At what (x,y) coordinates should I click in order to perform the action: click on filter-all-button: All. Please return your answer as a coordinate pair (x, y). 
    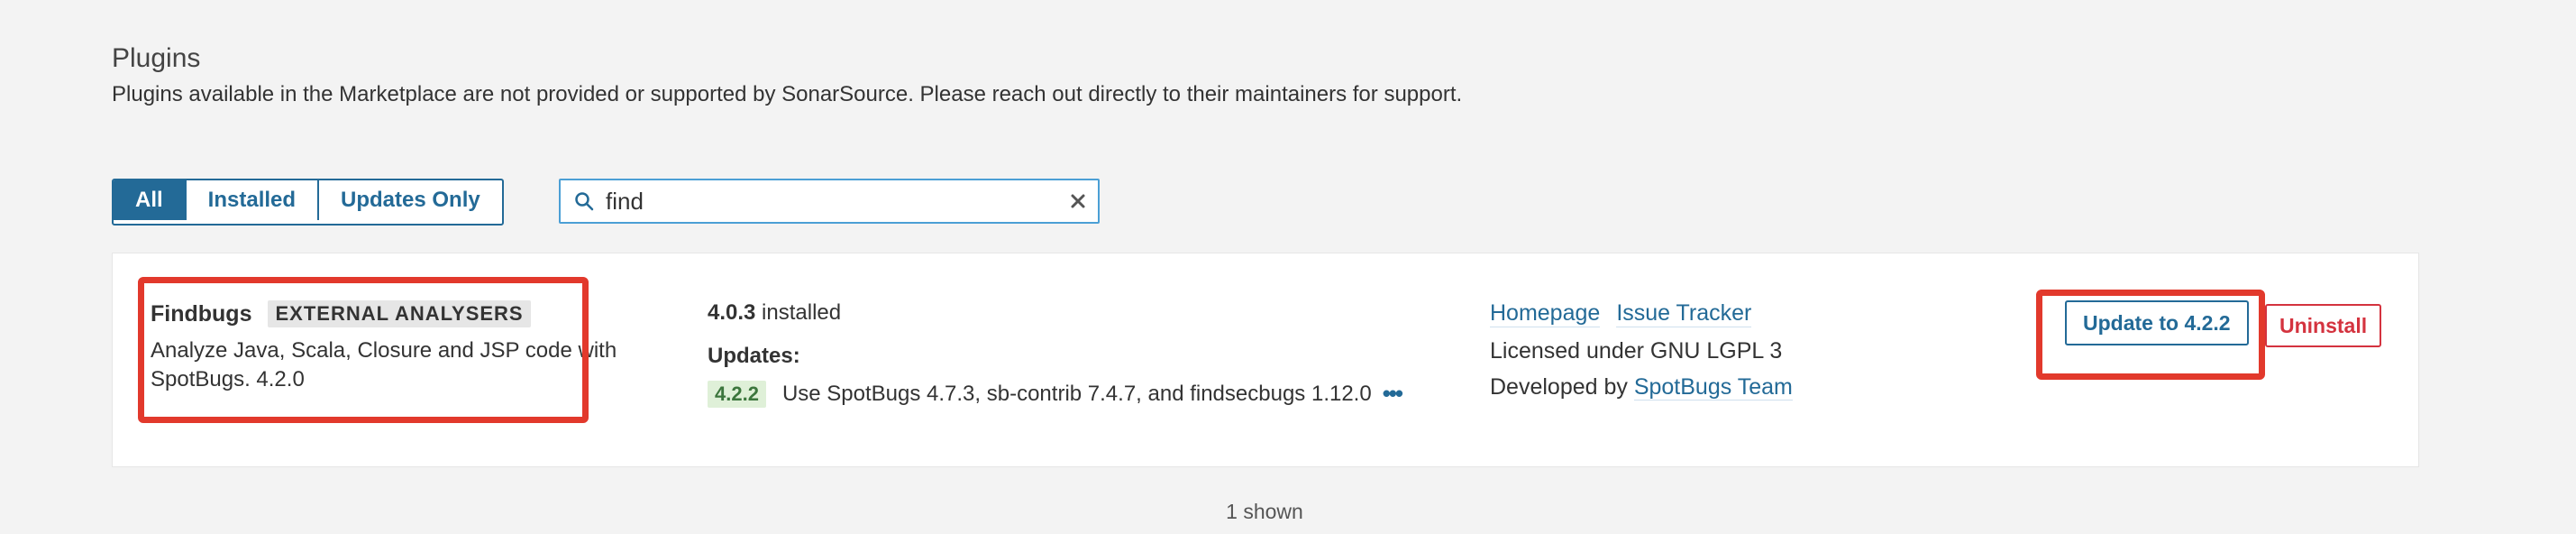
    Looking at the image, I should click on (150, 200).